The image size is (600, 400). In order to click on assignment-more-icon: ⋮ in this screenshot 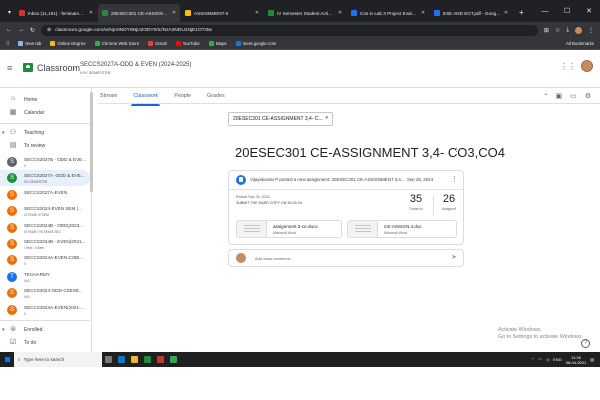, I will do `click(456, 151)`.